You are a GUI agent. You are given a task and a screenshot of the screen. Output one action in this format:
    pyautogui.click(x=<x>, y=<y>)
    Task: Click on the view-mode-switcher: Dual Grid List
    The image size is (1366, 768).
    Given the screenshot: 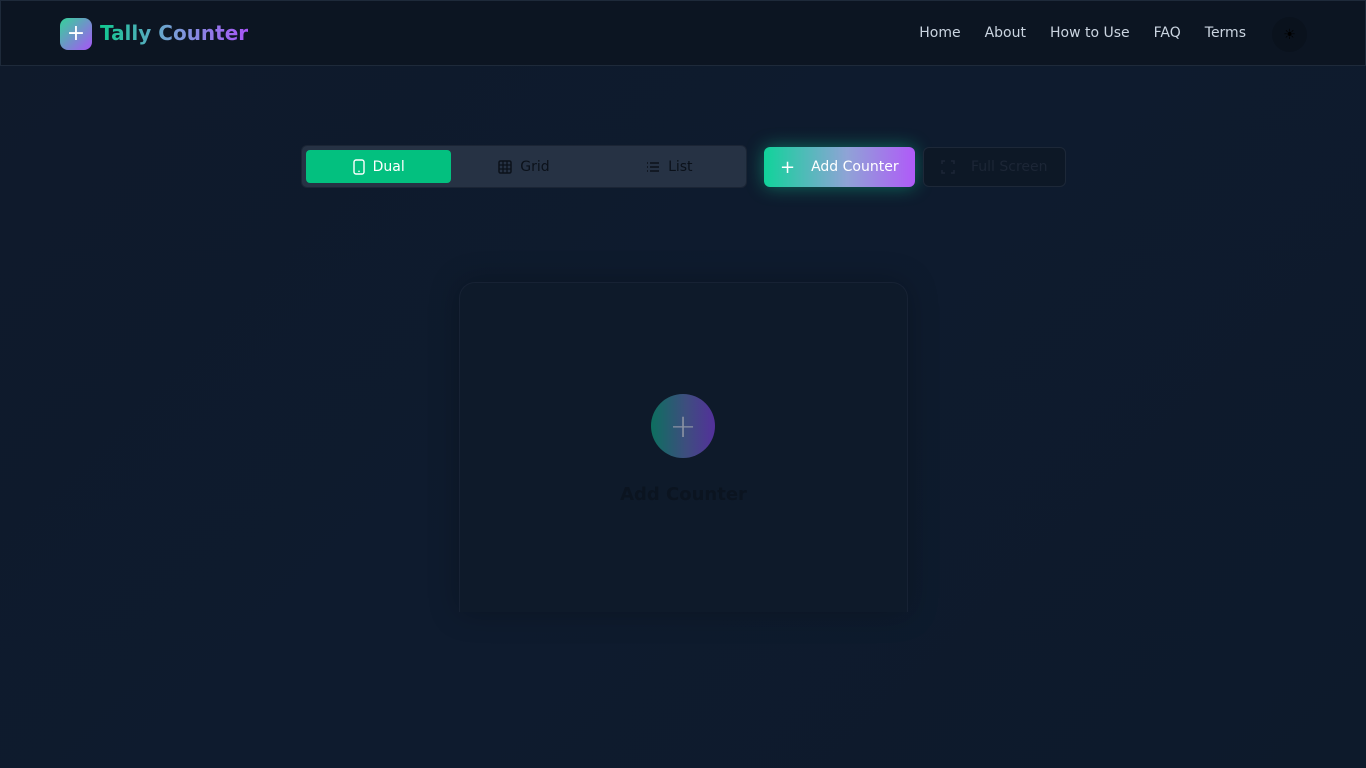 What is the action you would take?
    pyautogui.click(x=524, y=166)
    